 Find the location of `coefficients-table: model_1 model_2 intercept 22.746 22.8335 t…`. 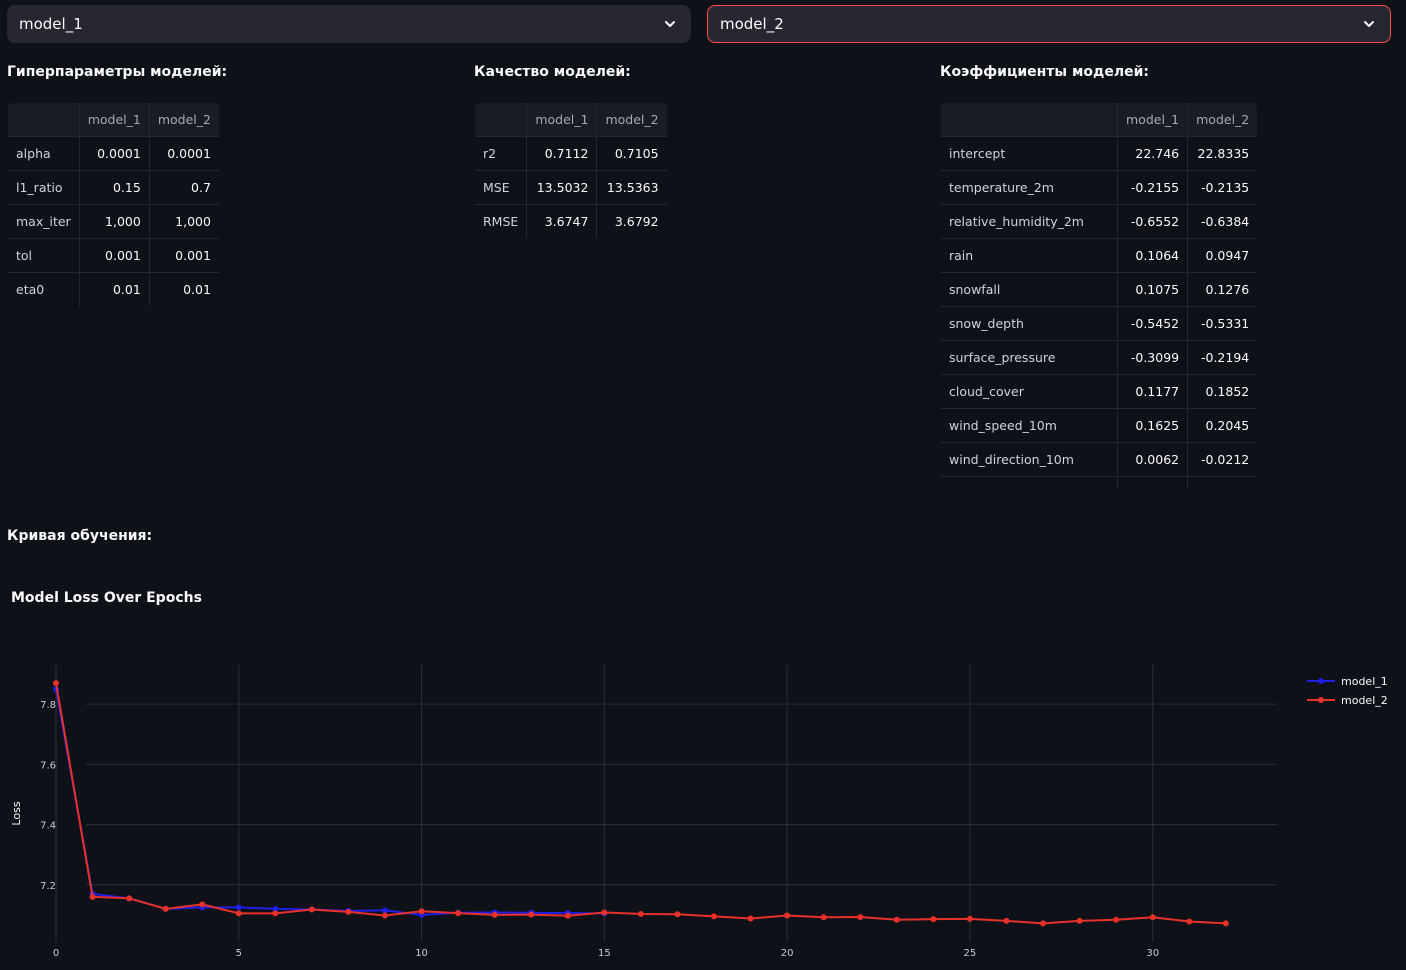

coefficients-table: model_1 model_2 intercept 22.746 22.8335 t… is located at coordinates (1099, 295).